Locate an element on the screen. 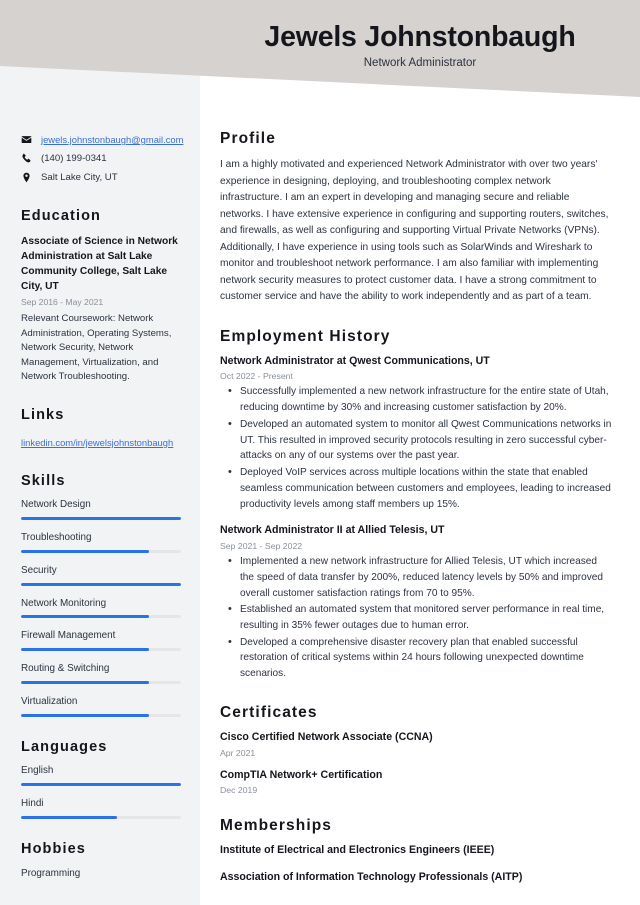  employment-heading: Employment History is located at coordinates (305, 336).